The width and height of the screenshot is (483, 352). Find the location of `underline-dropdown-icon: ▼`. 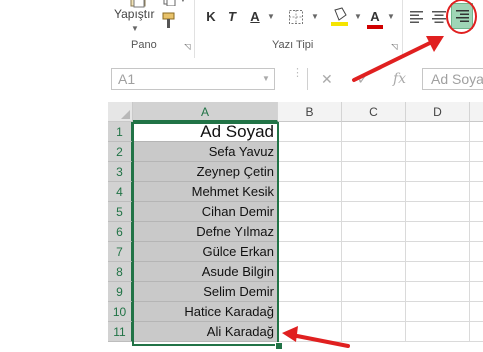

underline-dropdown-icon: ▼ is located at coordinates (271, 17).